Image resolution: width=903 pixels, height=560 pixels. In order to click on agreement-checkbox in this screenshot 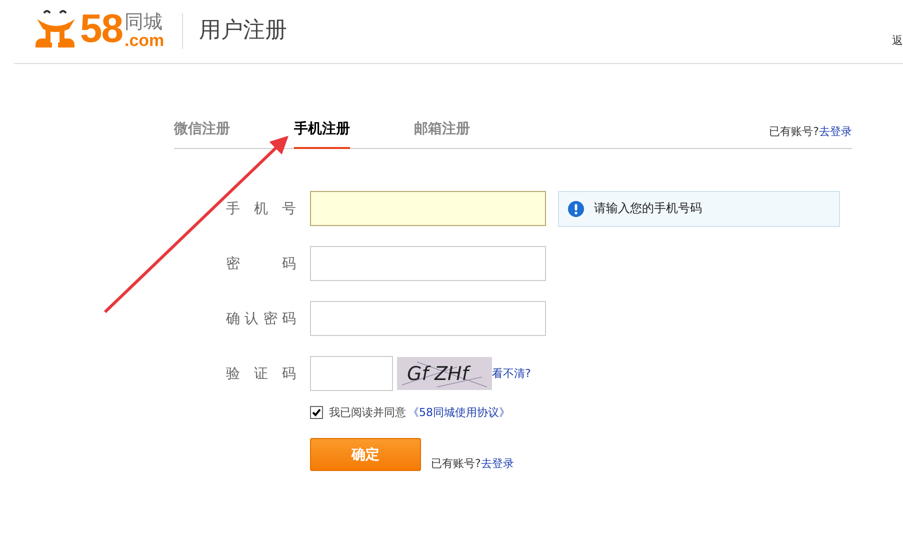, I will do `click(316, 412)`.